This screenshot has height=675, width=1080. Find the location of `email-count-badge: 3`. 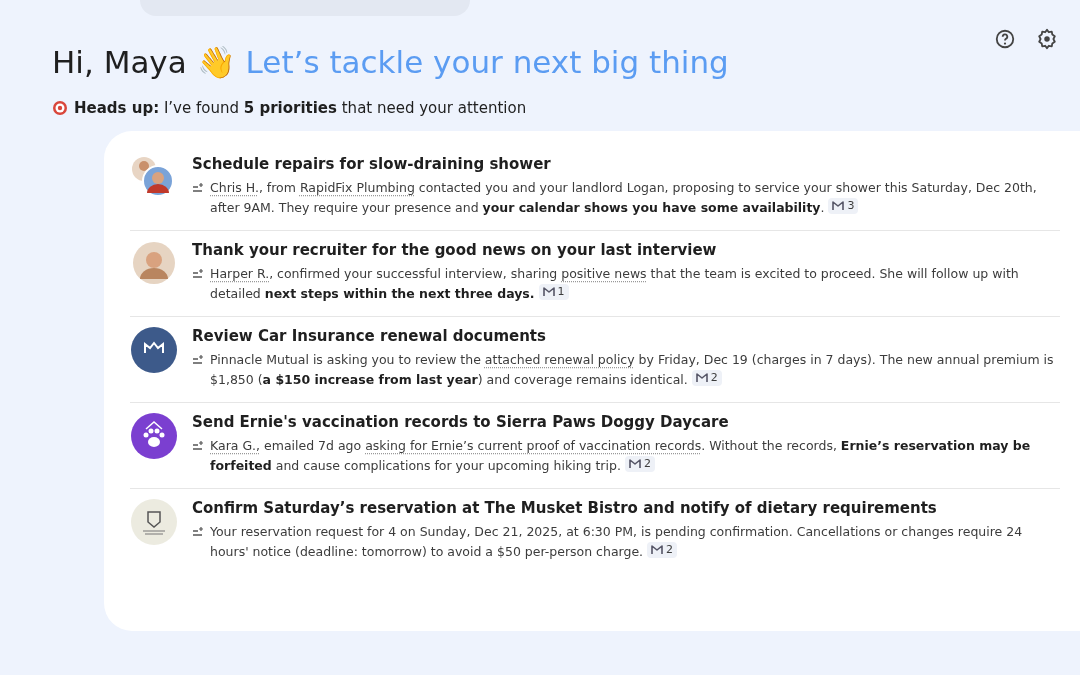

email-count-badge: 3 is located at coordinates (843, 206).